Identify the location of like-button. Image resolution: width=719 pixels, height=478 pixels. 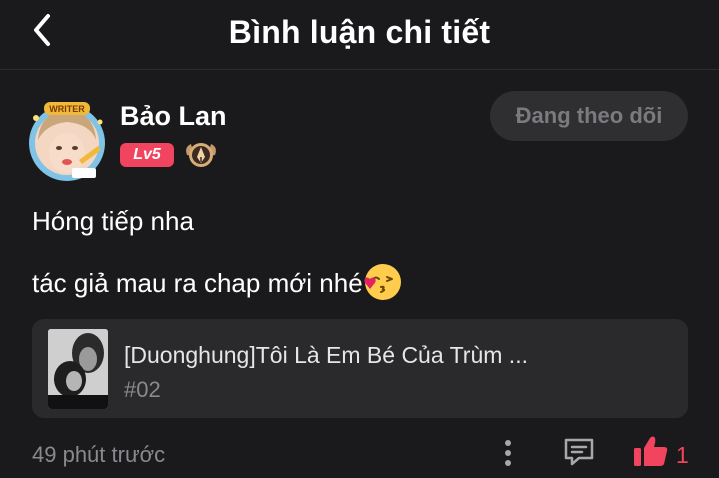
(652, 452).